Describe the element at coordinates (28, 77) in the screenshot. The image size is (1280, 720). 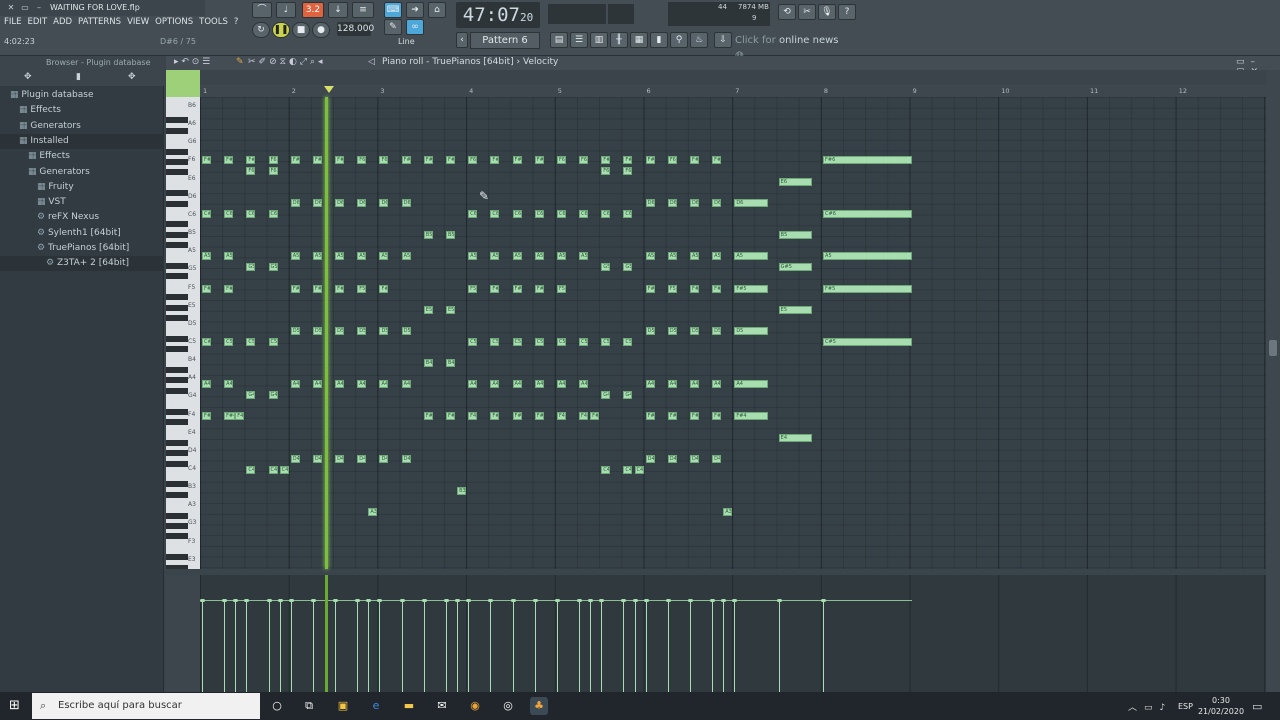
I see `collapse-icon: ✥` at that location.